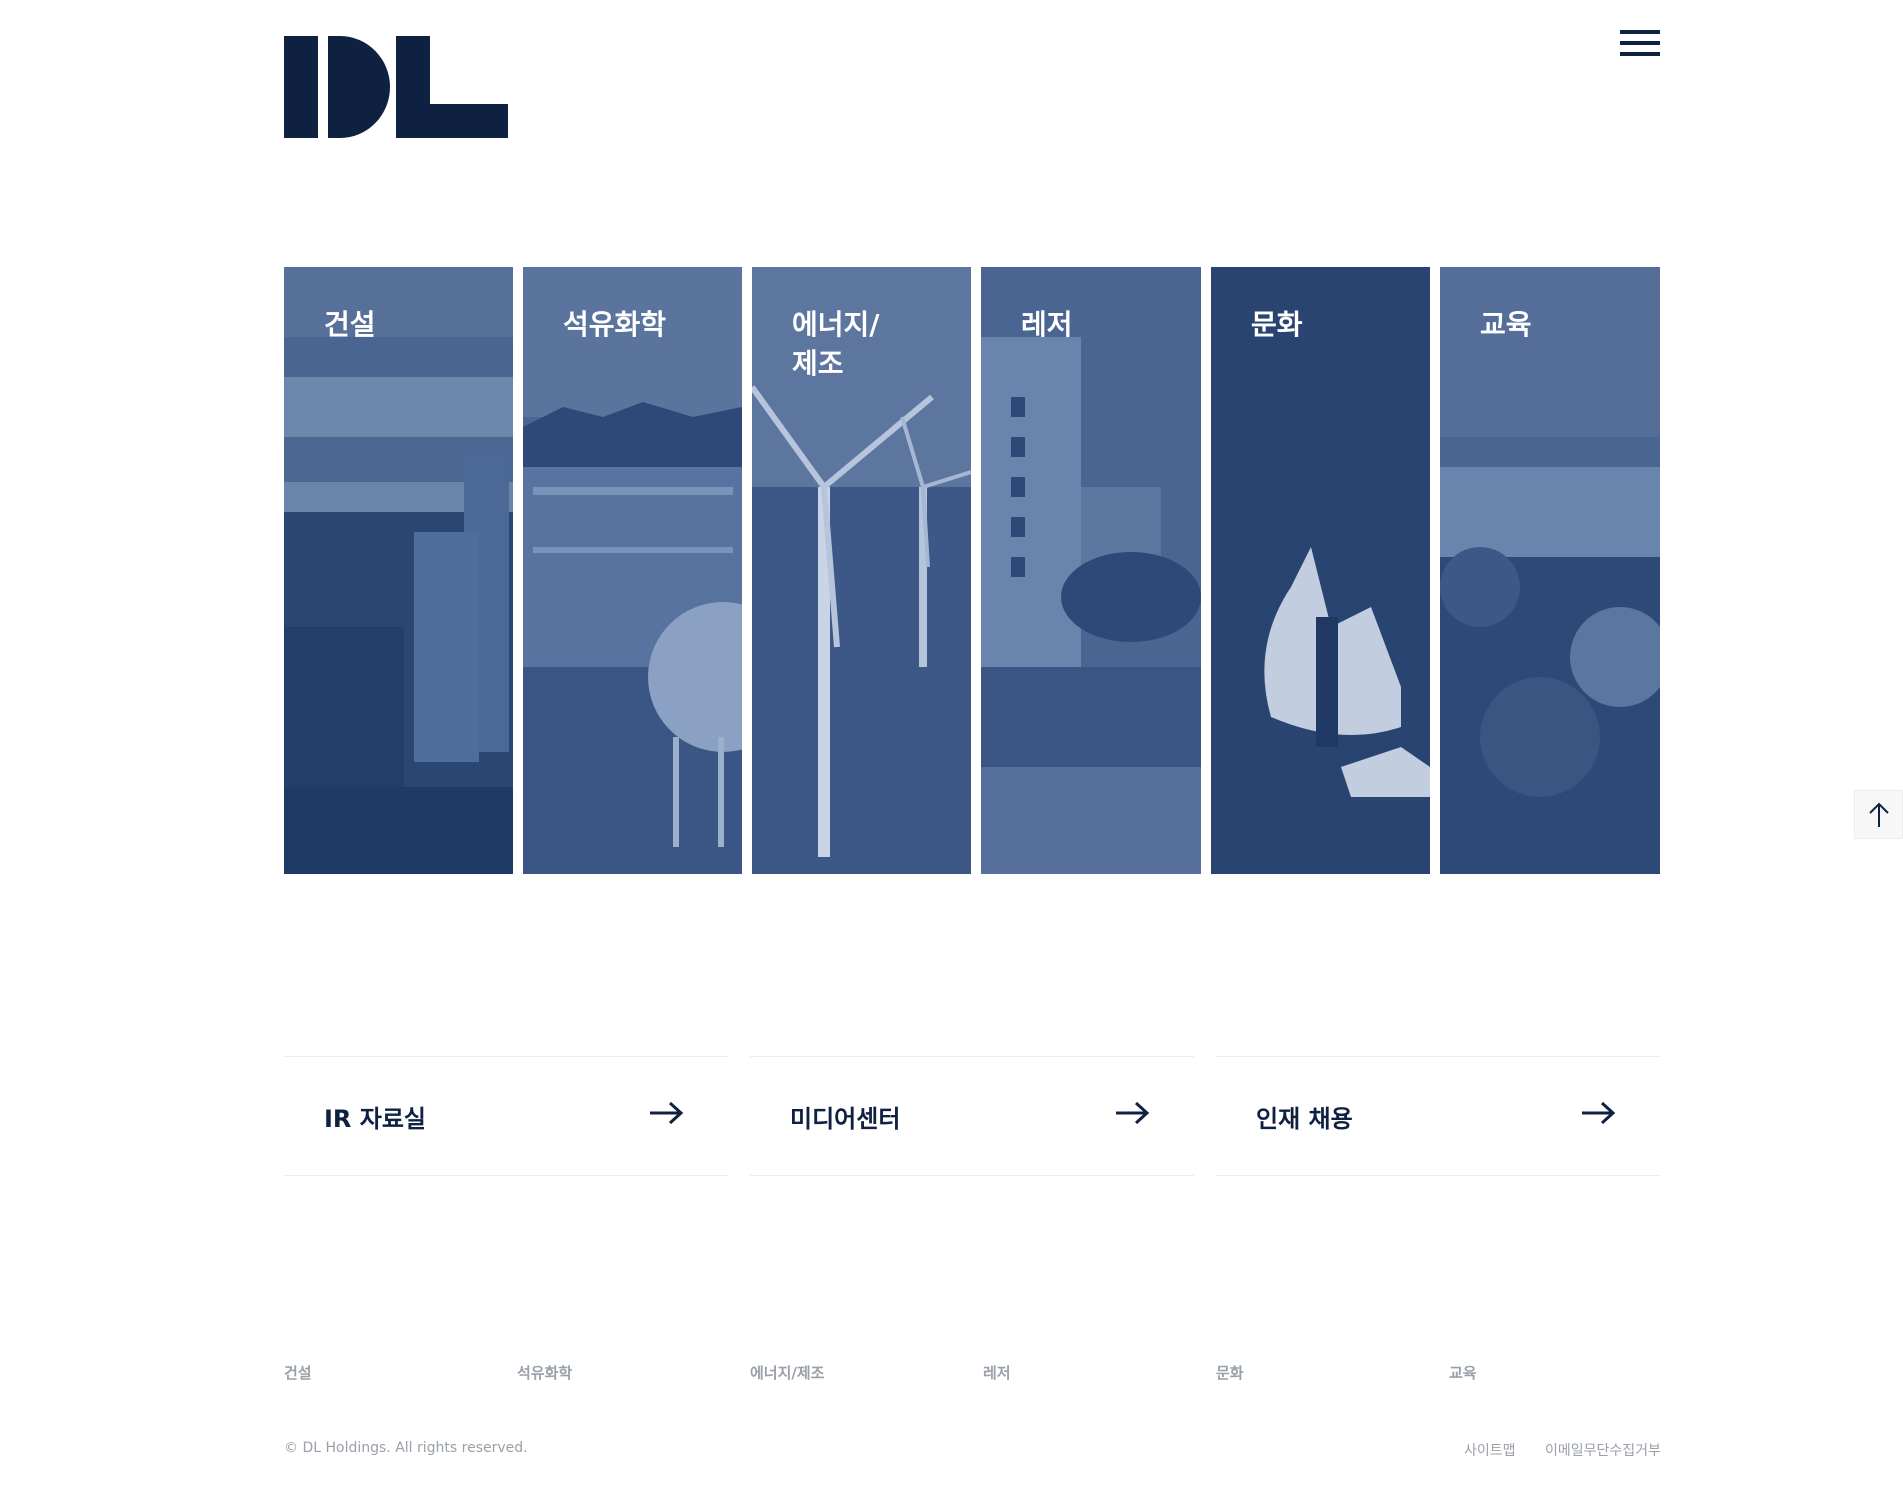 Image resolution: width=1903 pixels, height=1501 pixels. I want to click on dl-logo, so click(396, 87).